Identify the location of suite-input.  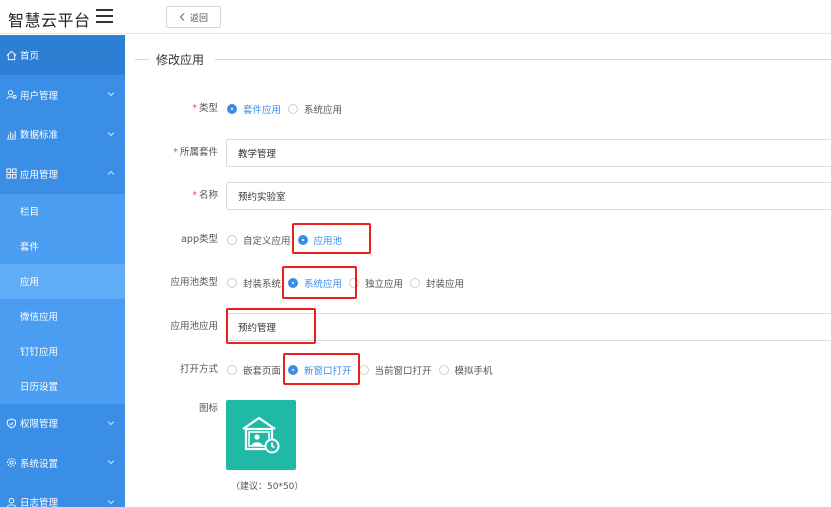
(528, 153).